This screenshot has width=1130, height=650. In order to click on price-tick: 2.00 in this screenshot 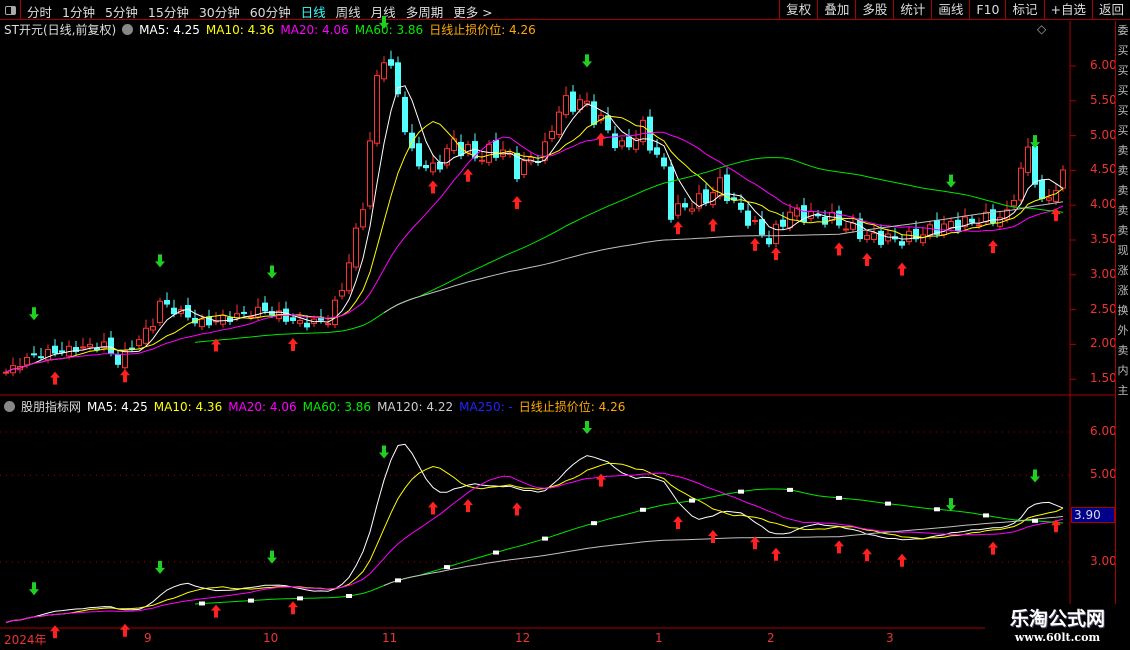, I will do `click(1103, 343)`.